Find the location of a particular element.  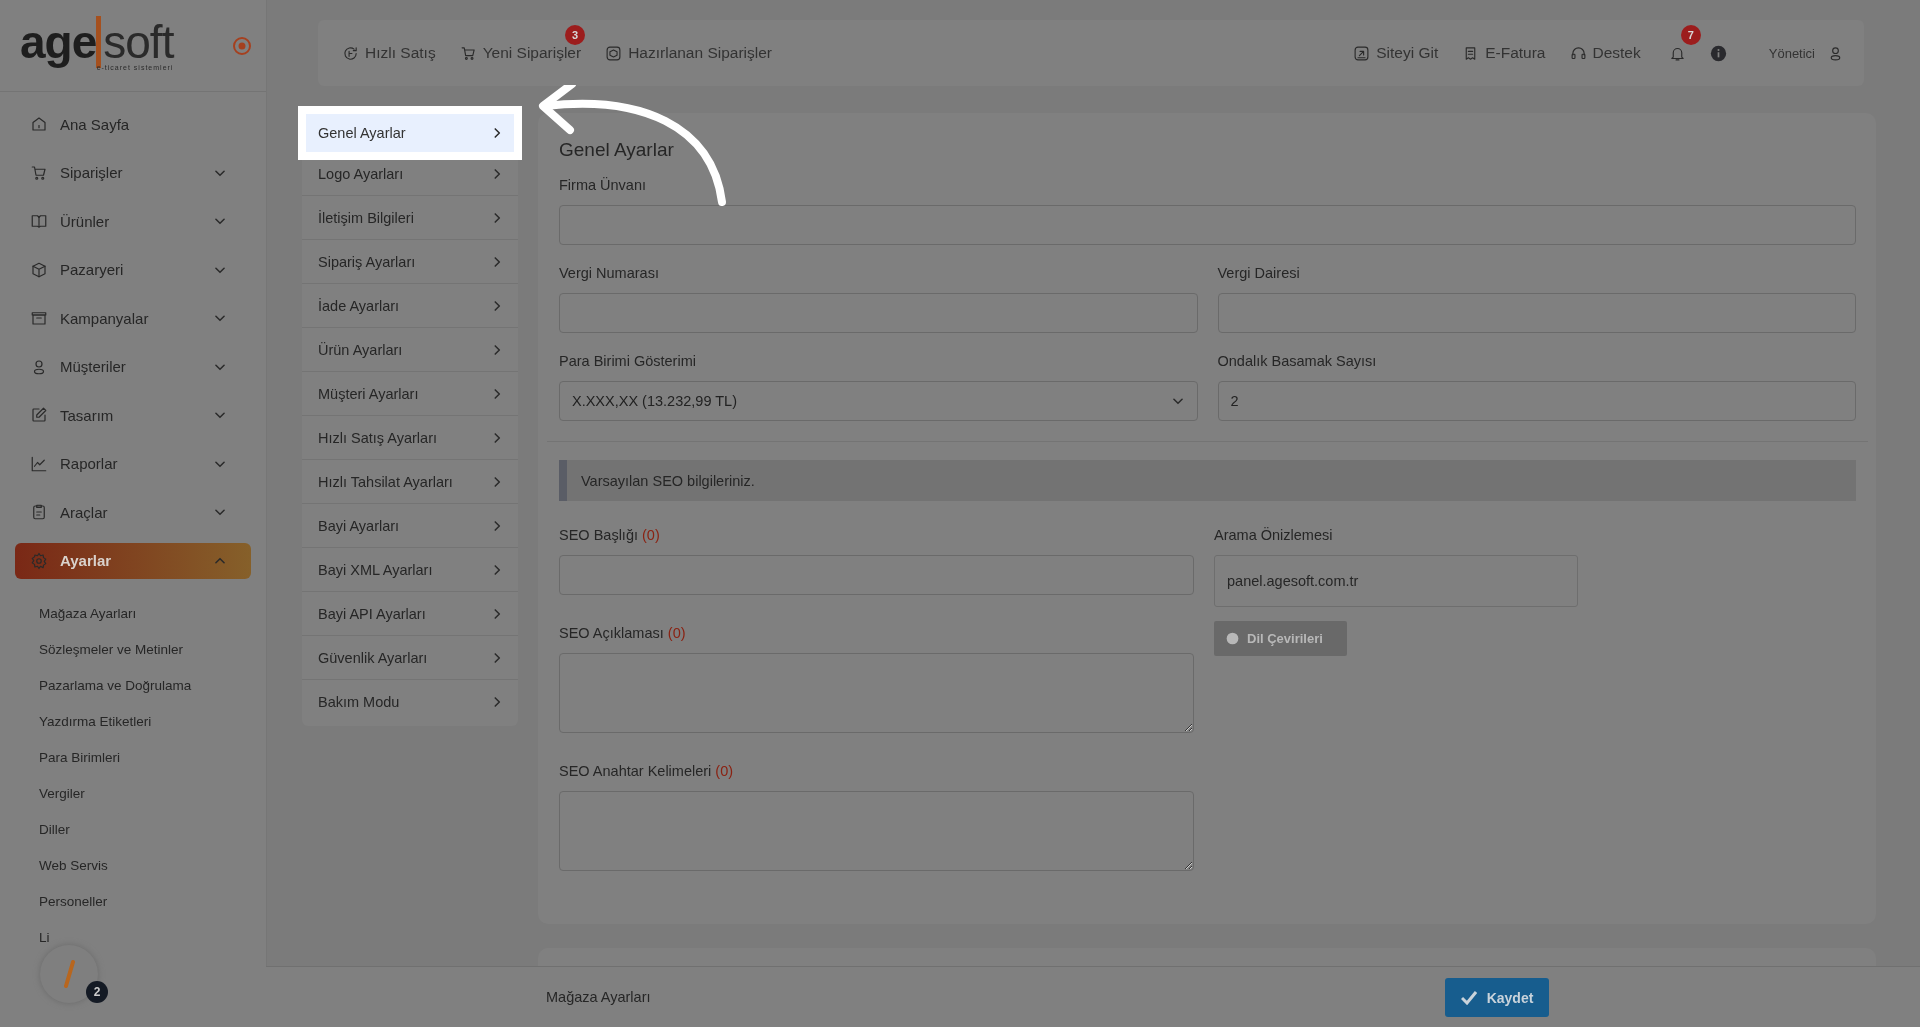

settings-menu-item: Hızlı Satış Ayarları is located at coordinates (410, 438).